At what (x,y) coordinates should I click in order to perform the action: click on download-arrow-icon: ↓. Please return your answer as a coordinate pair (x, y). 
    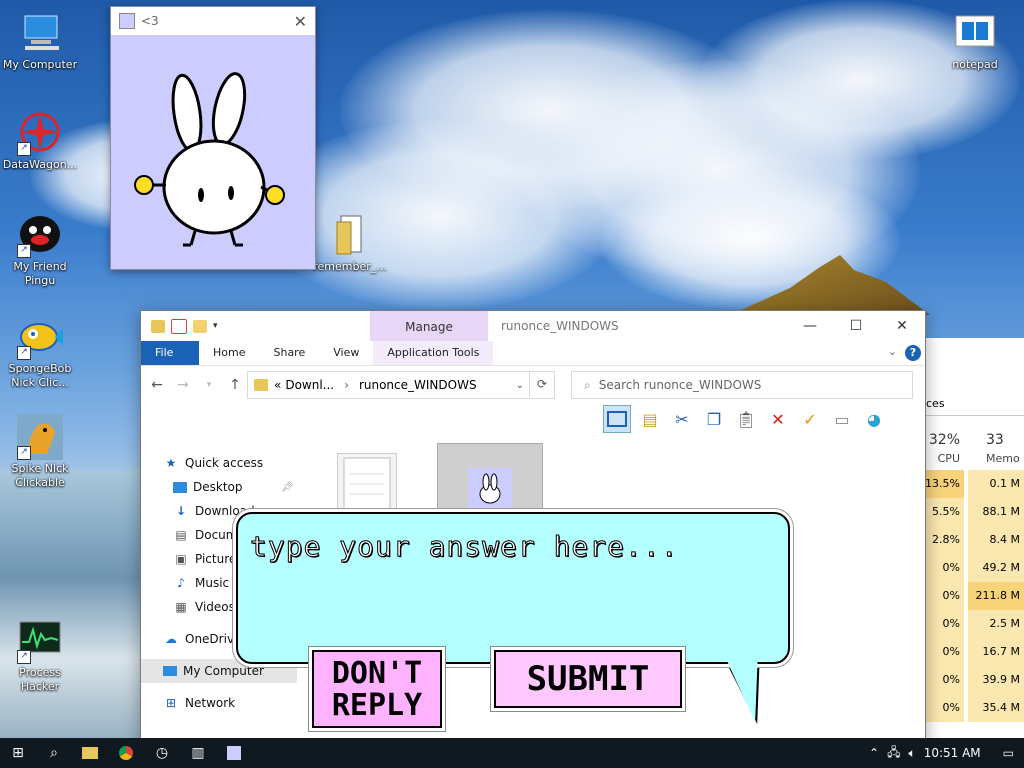
    Looking at the image, I should click on (181, 511).